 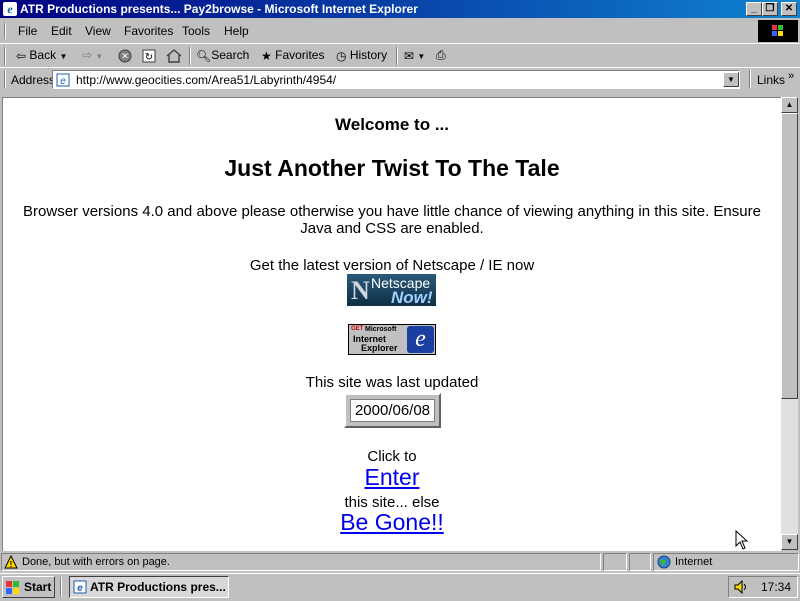 I want to click on menu-grip, so click(x=5, y=31).